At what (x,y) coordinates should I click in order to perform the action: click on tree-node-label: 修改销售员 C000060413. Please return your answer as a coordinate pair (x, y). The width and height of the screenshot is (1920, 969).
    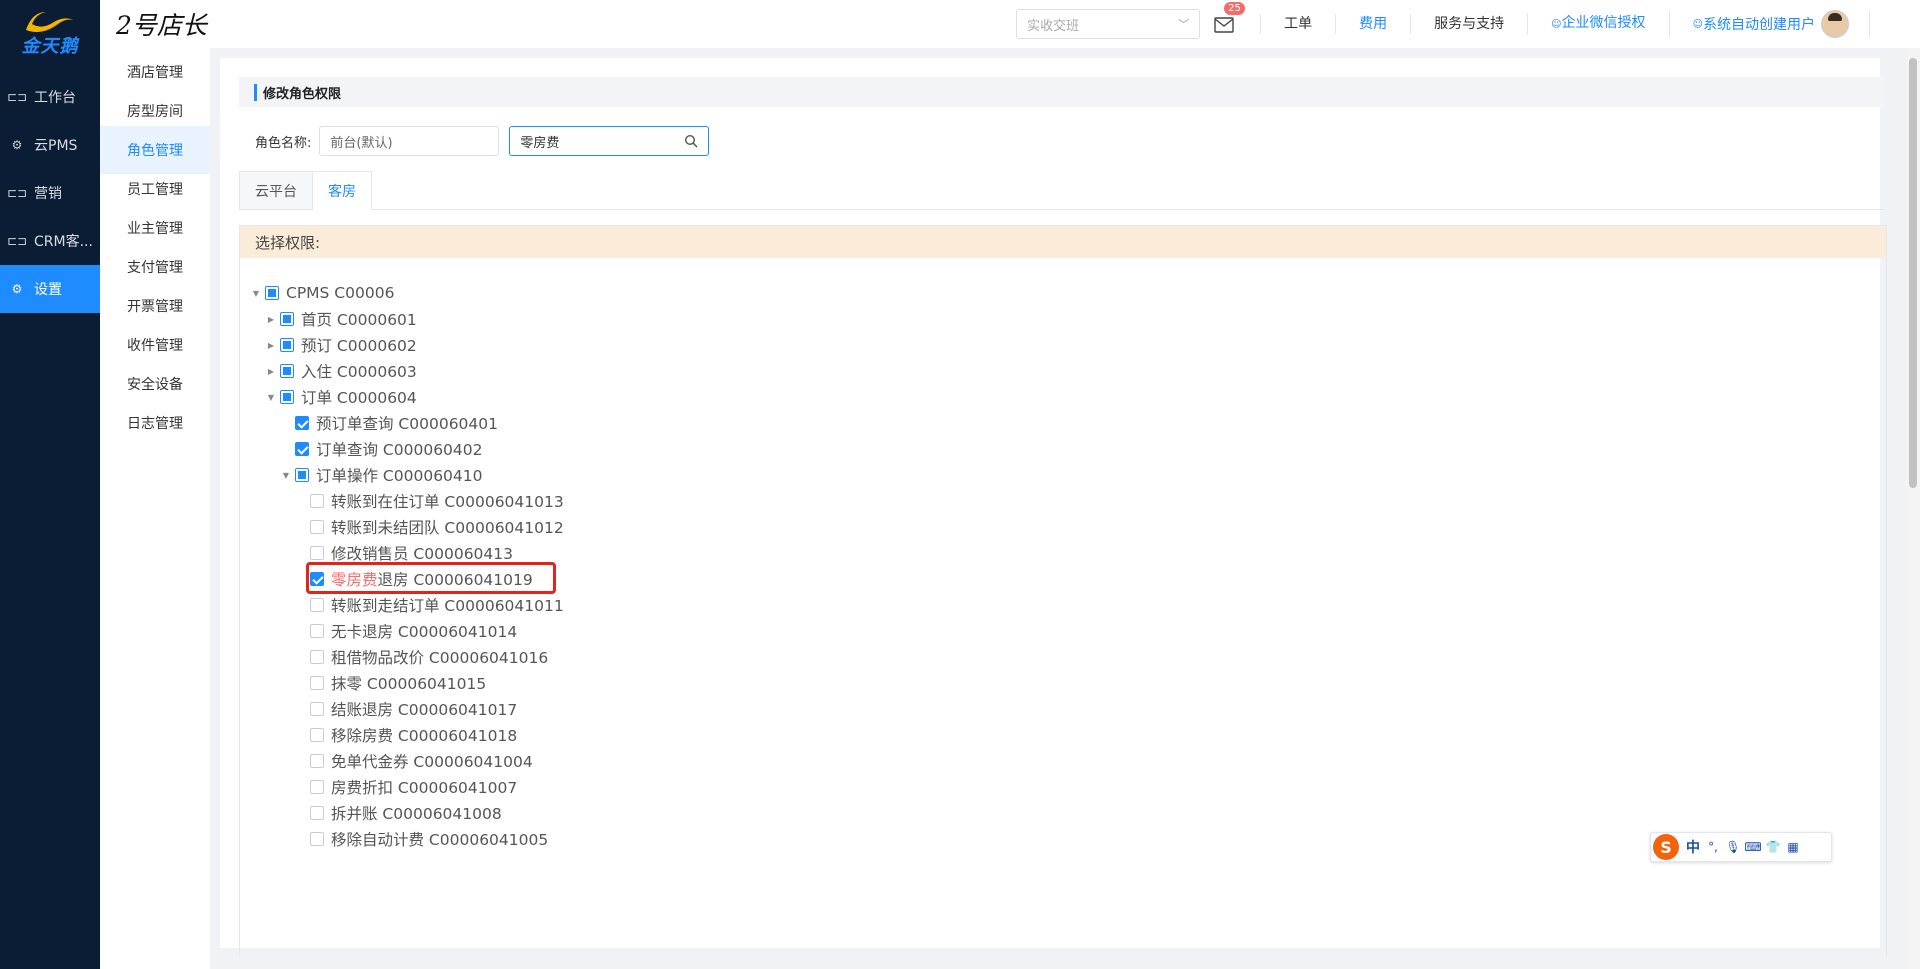
    Looking at the image, I should click on (422, 554).